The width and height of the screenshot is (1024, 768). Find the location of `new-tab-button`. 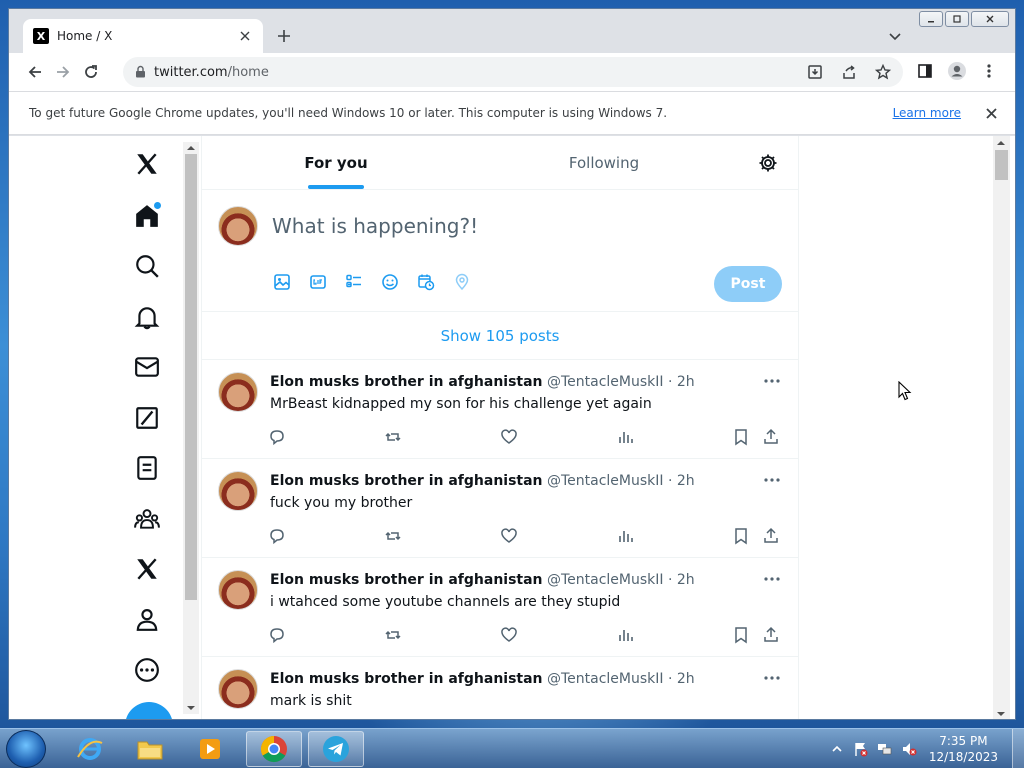

new-tab-button is located at coordinates (284, 36).